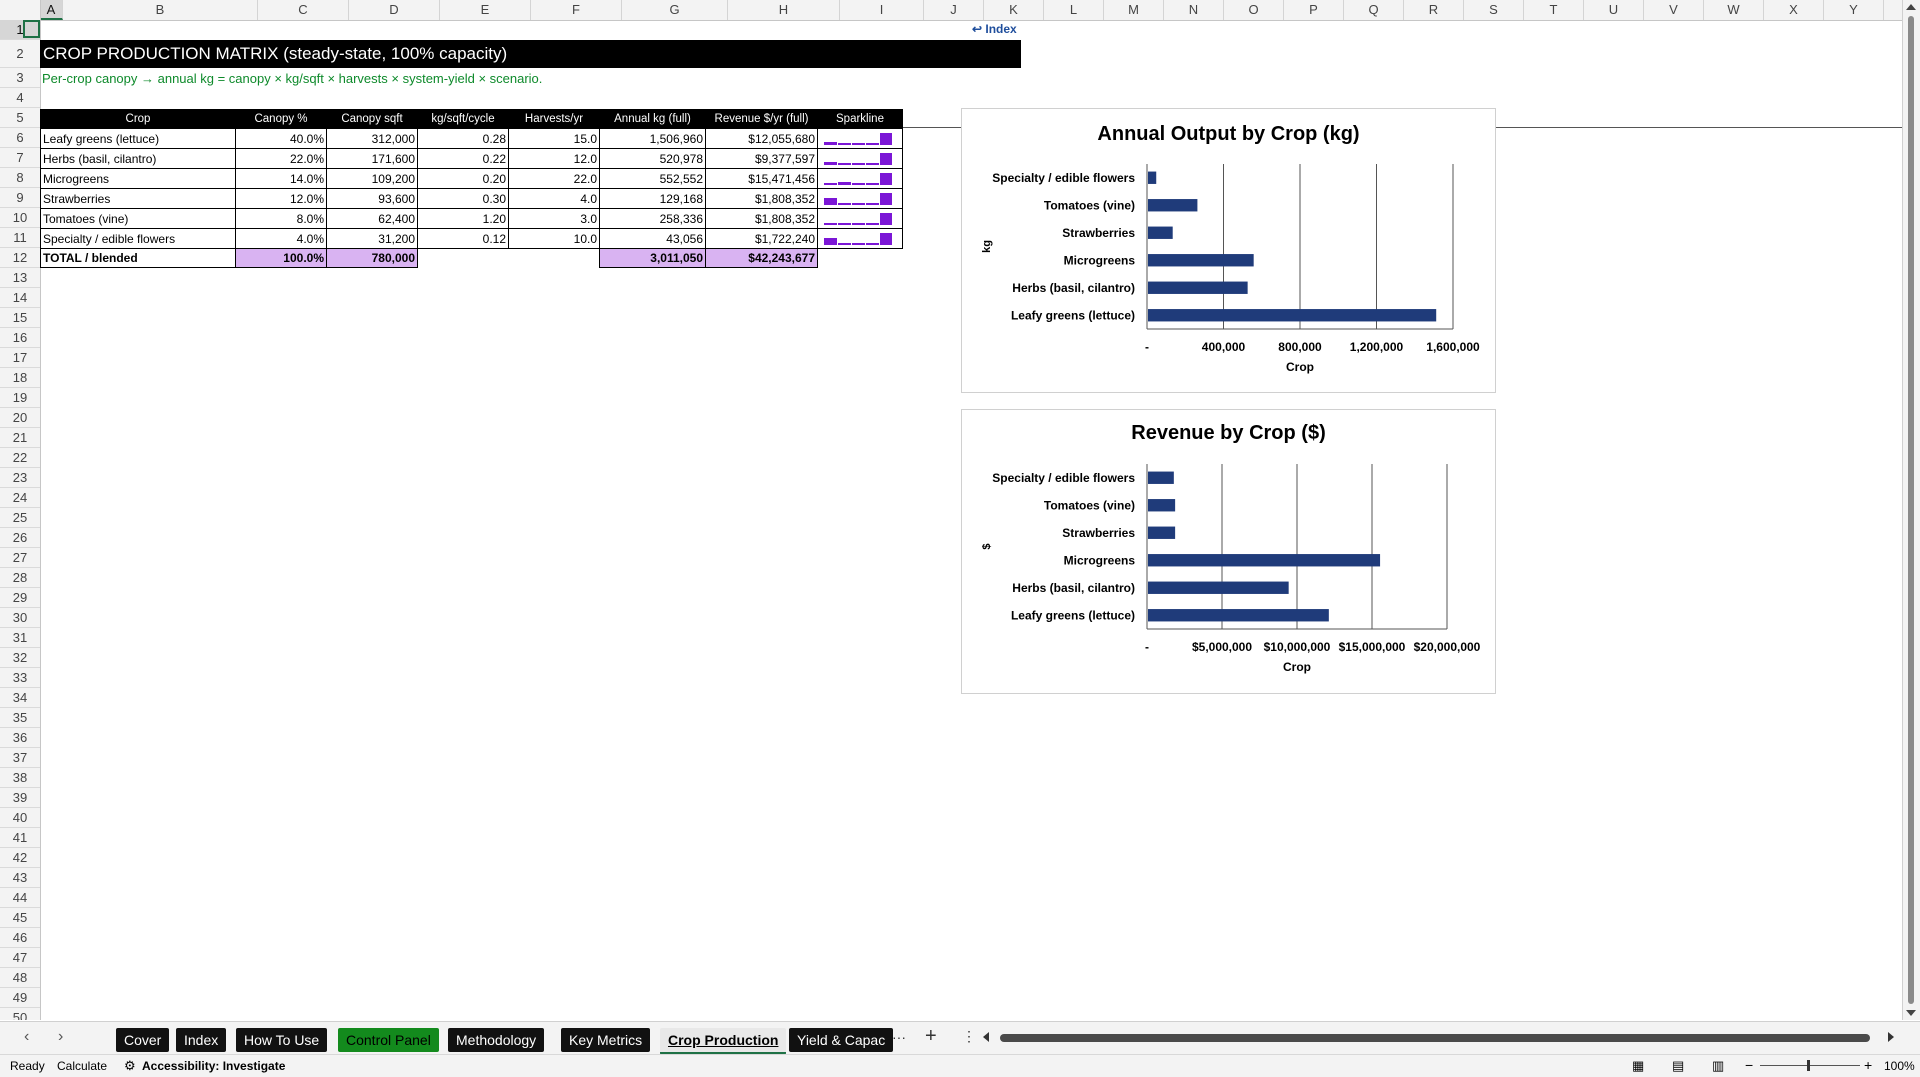 This screenshot has width=1920, height=1077. Describe the element at coordinates (138, 258) in the screenshot. I see `total-label-cell: TOTAL / blended` at that location.